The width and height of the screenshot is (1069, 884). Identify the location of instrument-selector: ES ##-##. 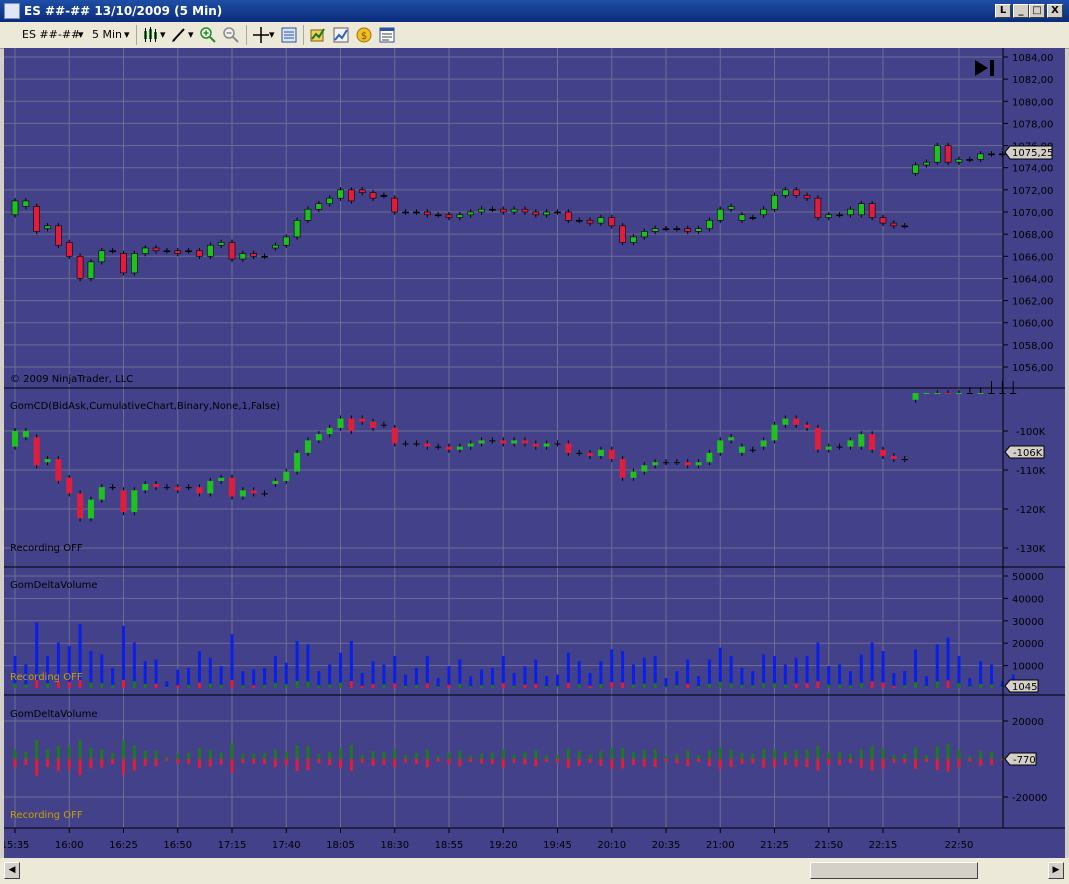
(51, 34).